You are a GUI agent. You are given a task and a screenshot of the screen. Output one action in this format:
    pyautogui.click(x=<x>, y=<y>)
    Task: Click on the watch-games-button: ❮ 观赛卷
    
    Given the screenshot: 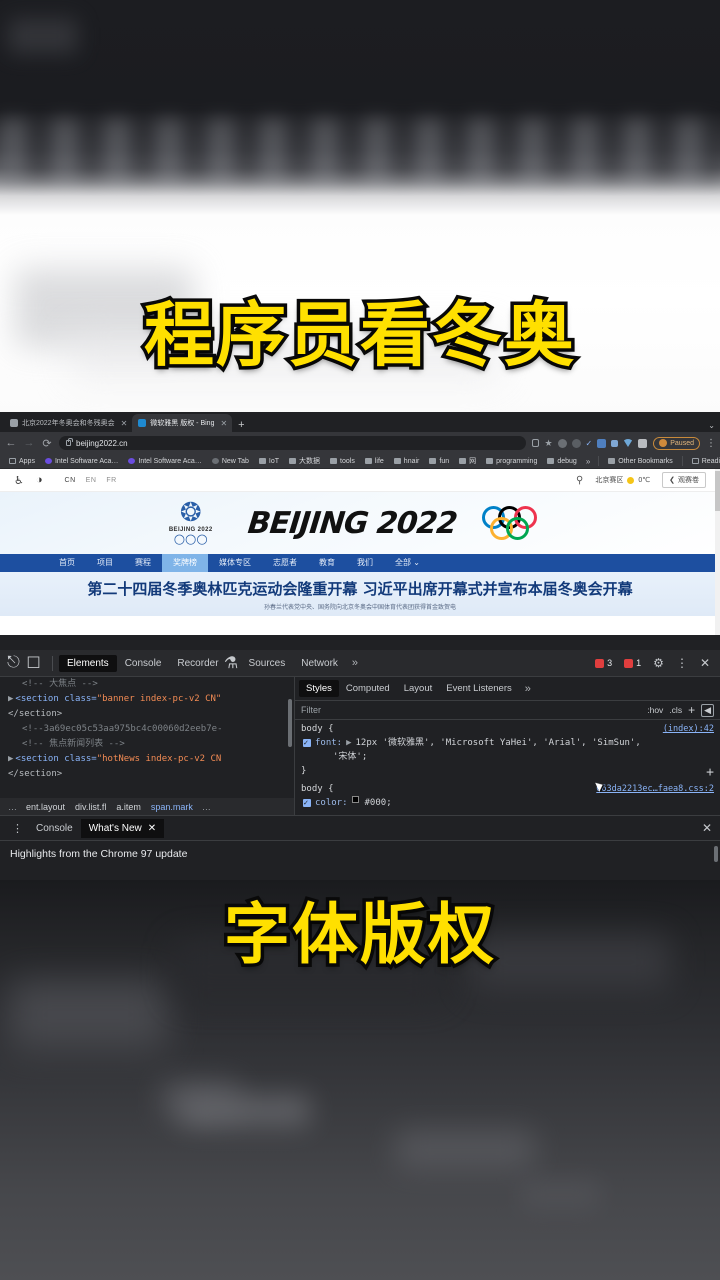 What is the action you would take?
    pyautogui.click(x=684, y=480)
    